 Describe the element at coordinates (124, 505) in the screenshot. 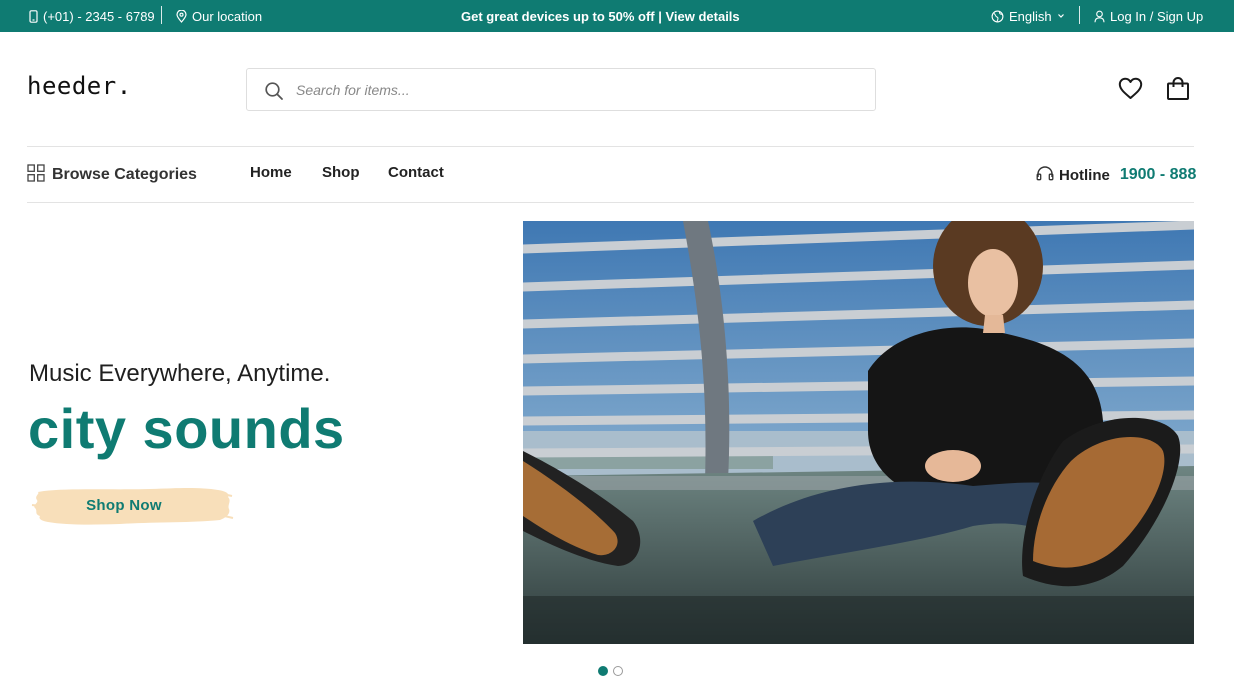

I see `shop-now-label: Shop Now` at that location.